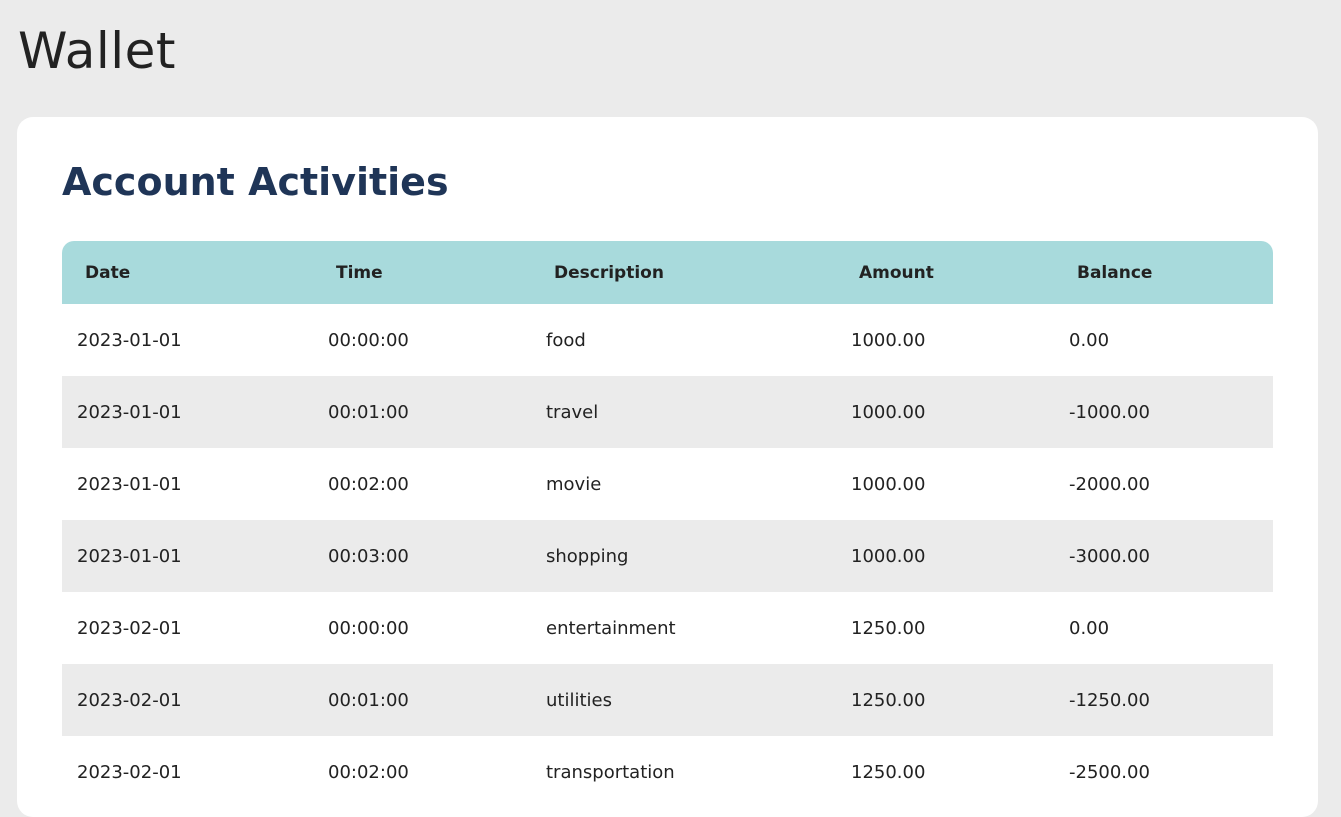 This screenshot has width=1341, height=817. Describe the element at coordinates (1163, 556) in the screenshot. I see `cell-balance: -3000.00` at that location.